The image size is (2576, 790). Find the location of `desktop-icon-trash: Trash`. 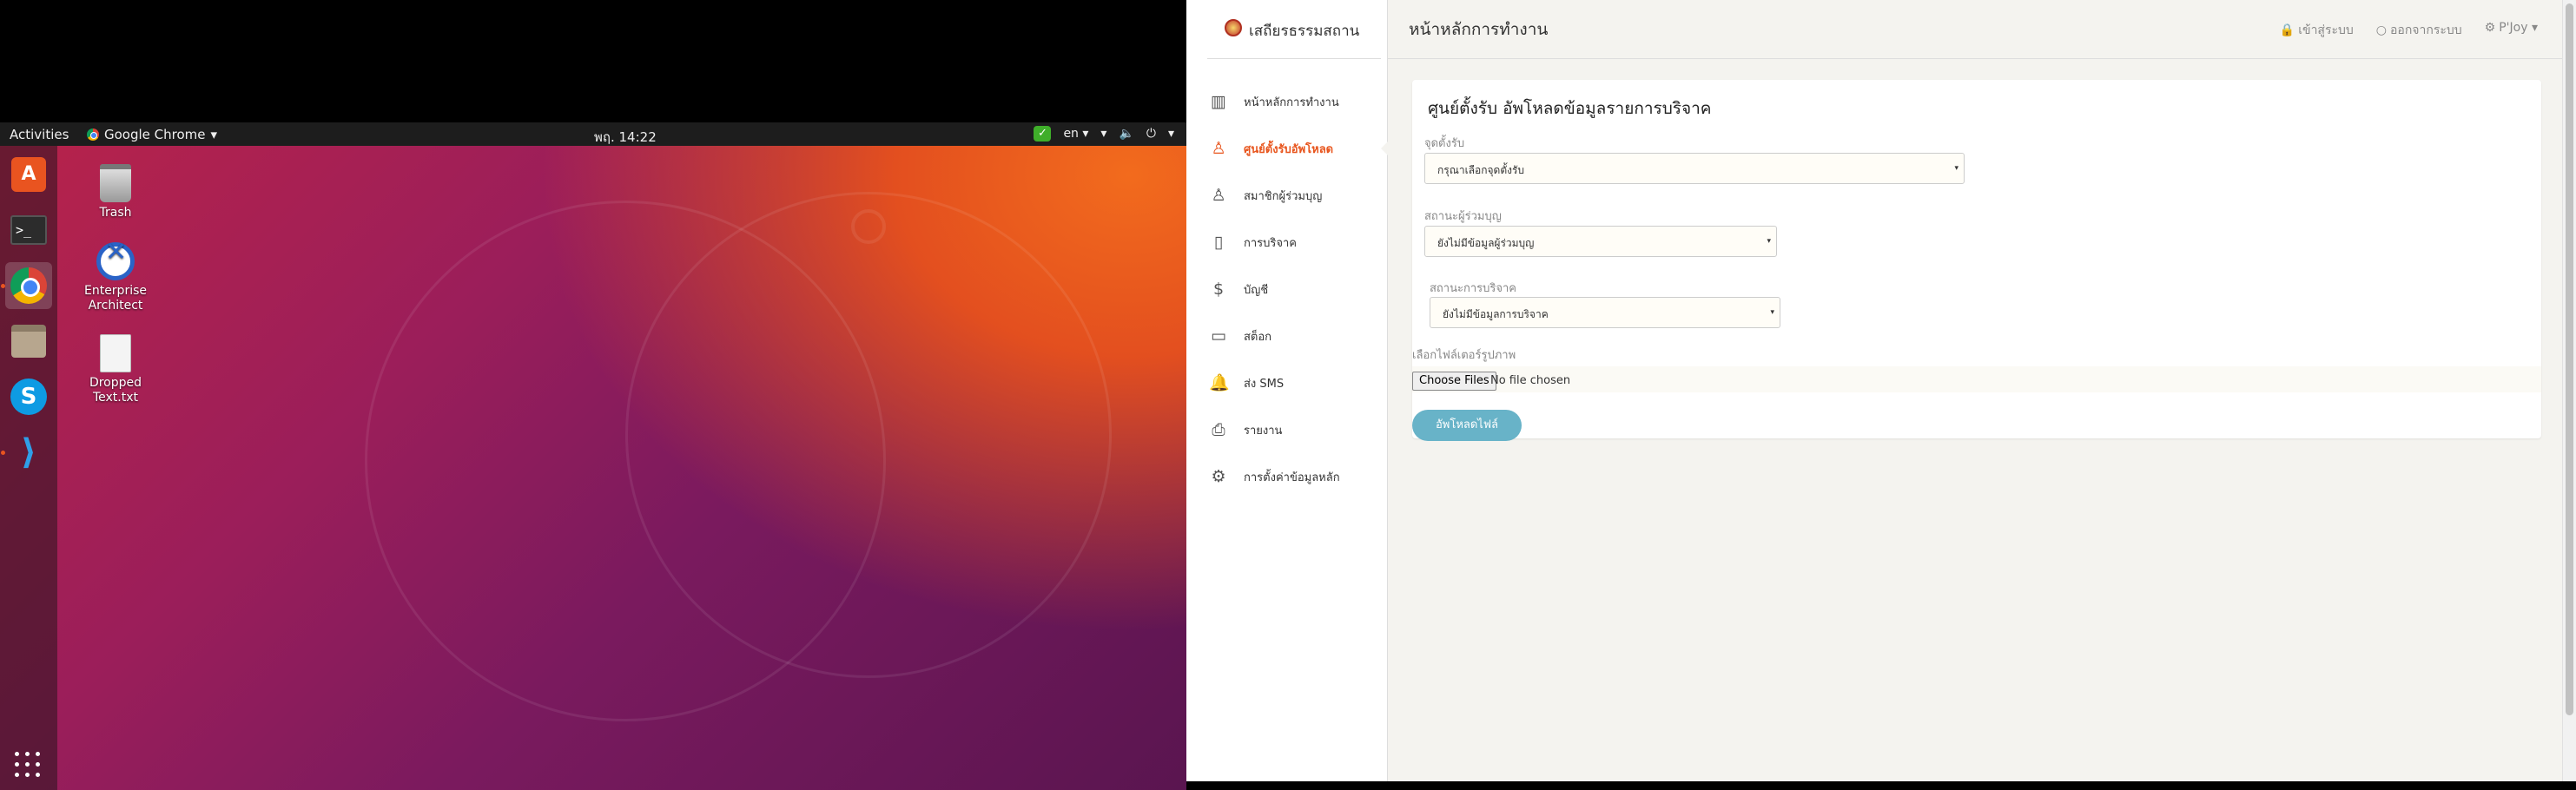

desktop-icon-trash: Trash is located at coordinates (115, 192).